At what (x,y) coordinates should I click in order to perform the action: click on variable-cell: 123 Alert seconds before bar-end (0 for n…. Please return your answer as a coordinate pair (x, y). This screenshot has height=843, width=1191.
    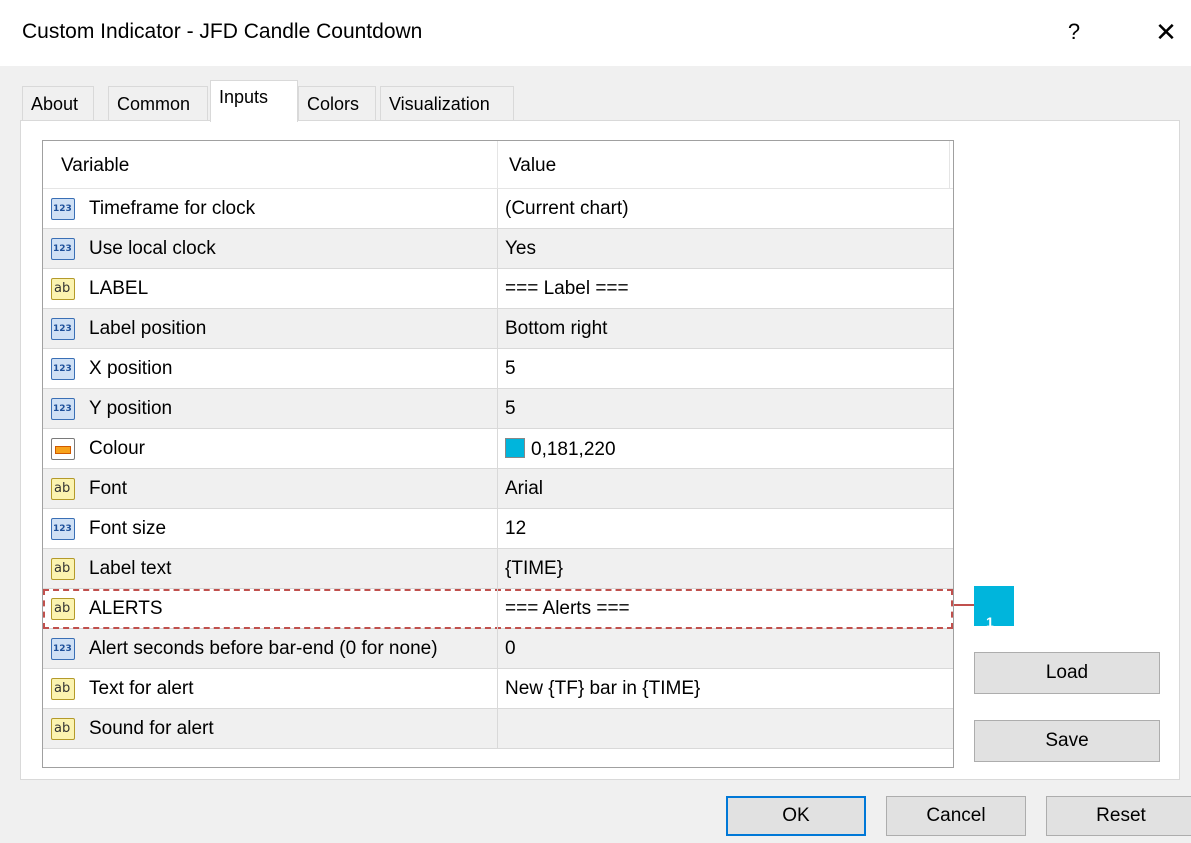
    Looking at the image, I should click on (270, 649).